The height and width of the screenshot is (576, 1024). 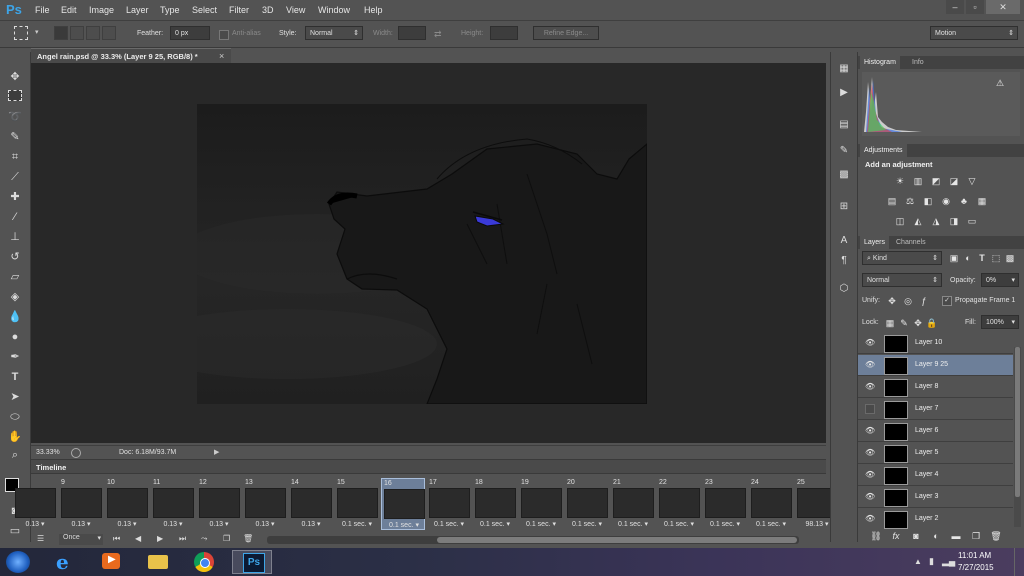 What do you see at coordinates (974, 33) in the screenshot?
I see `workspace-select: Motion ⇕` at bounding box center [974, 33].